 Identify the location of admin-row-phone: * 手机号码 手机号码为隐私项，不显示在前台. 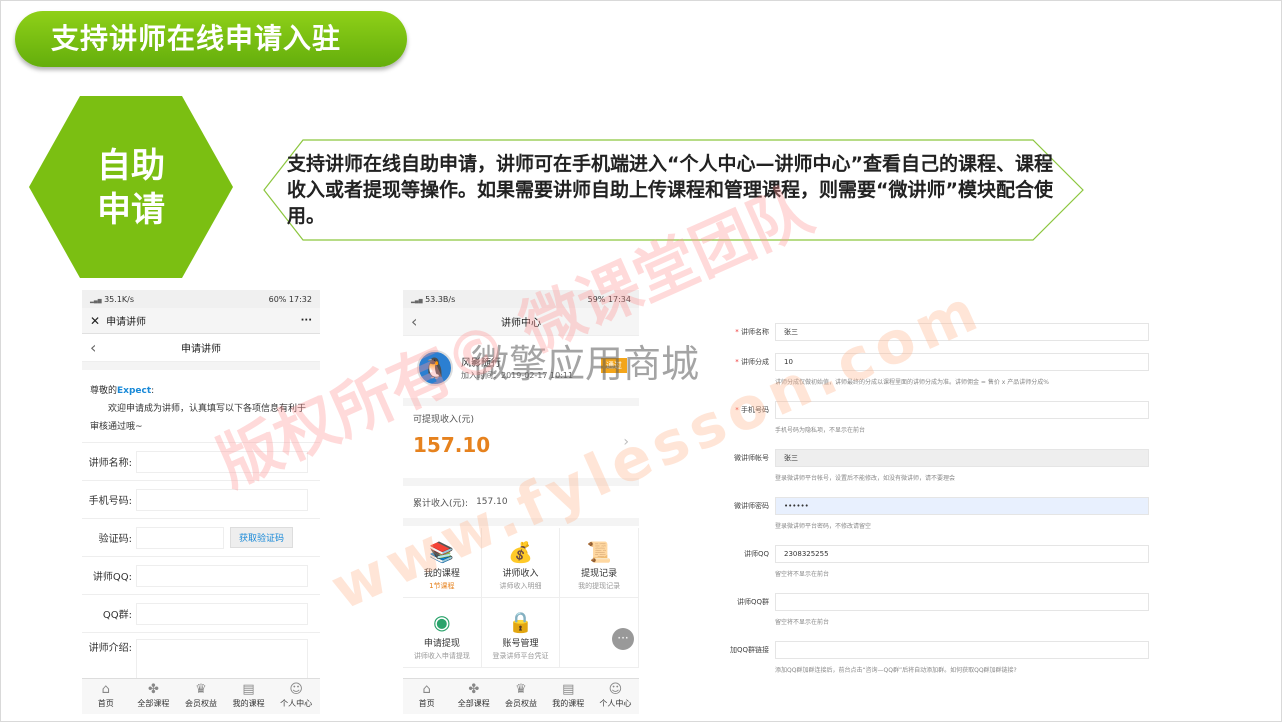
(928, 423).